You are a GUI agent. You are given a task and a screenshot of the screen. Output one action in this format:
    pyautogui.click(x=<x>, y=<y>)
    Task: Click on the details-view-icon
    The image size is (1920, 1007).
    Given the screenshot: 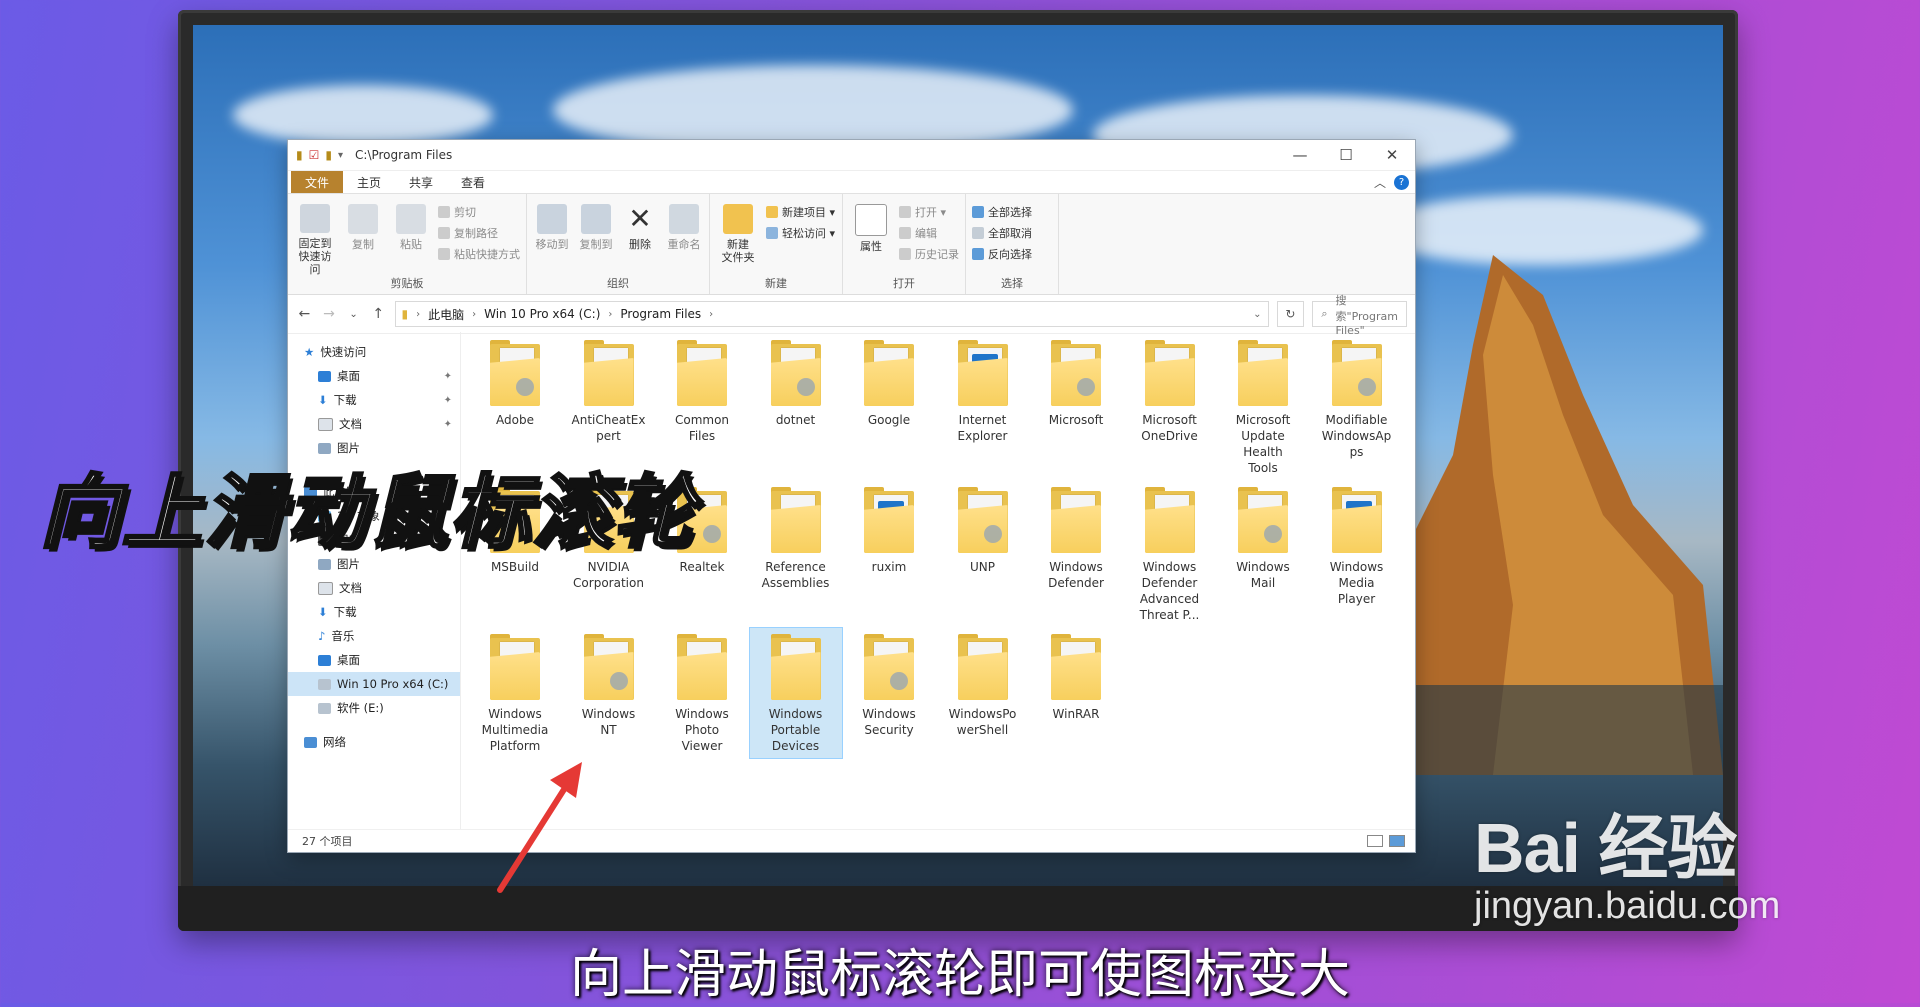 What is the action you would take?
    pyautogui.click(x=1375, y=841)
    